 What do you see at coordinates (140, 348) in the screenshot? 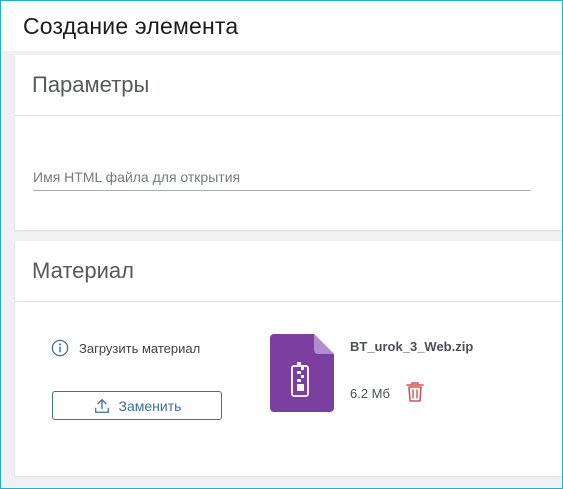
I see `upload-material-label: Загрузить материал` at bounding box center [140, 348].